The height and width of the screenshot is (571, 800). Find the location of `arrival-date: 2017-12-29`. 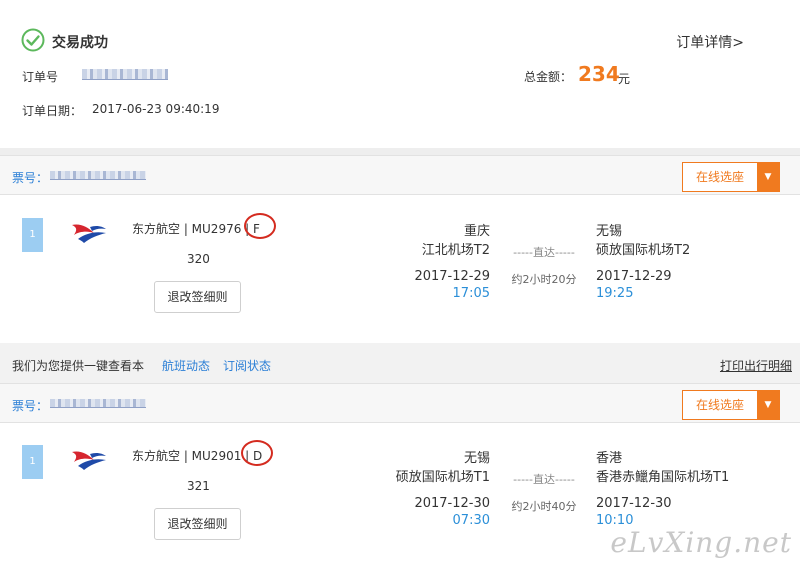

arrival-date: 2017-12-29 is located at coordinates (634, 276).